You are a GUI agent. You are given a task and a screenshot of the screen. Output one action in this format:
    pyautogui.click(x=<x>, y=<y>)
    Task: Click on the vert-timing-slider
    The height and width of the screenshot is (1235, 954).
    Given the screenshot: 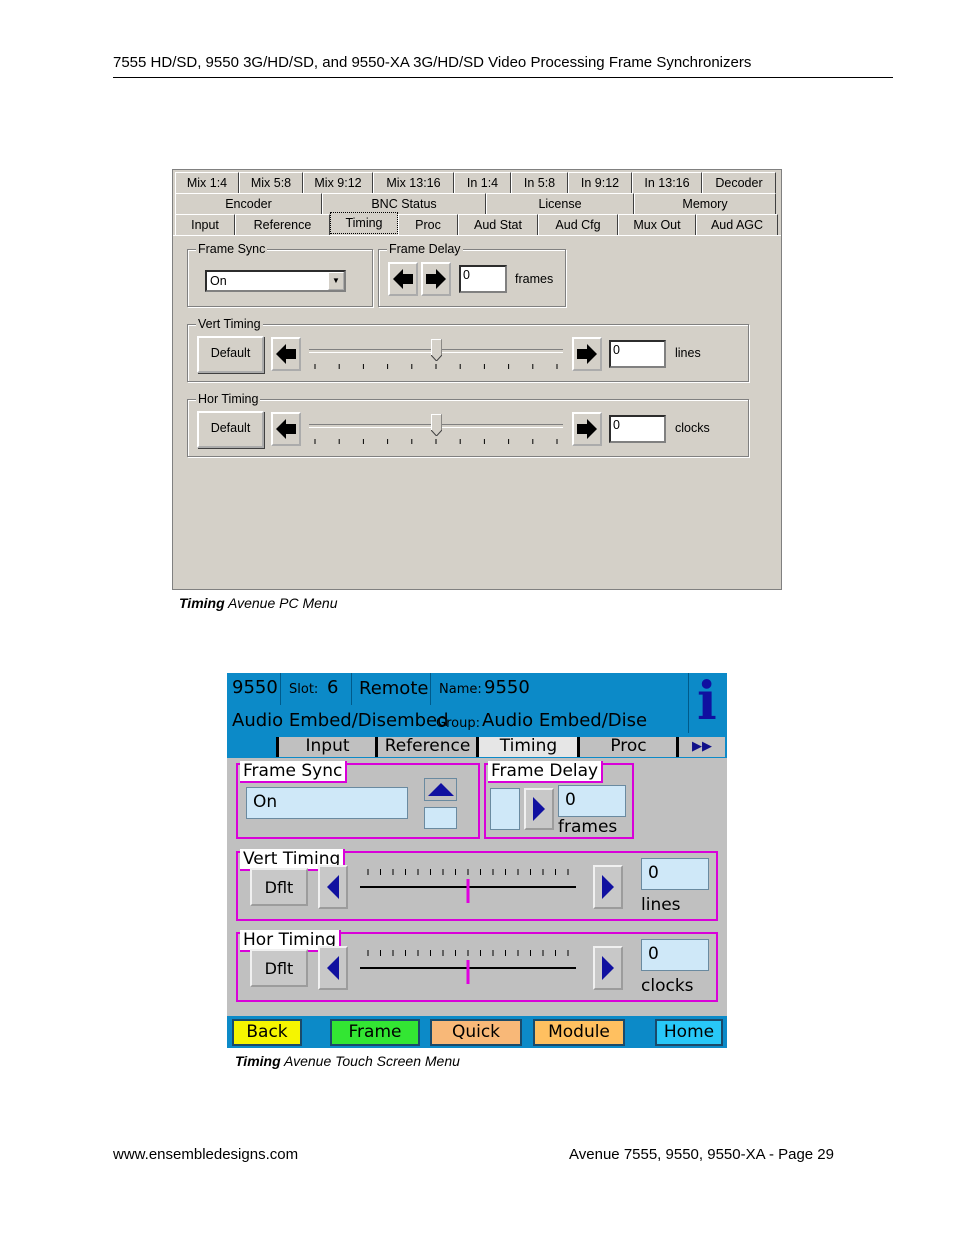 What is the action you would take?
    pyautogui.click(x=436, y=354)
    